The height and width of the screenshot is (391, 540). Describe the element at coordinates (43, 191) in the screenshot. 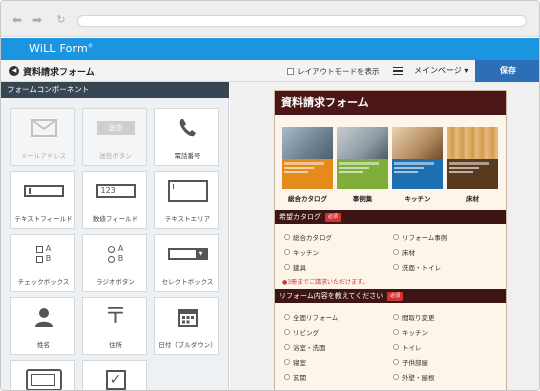

I see `text-field-icon` at that location.